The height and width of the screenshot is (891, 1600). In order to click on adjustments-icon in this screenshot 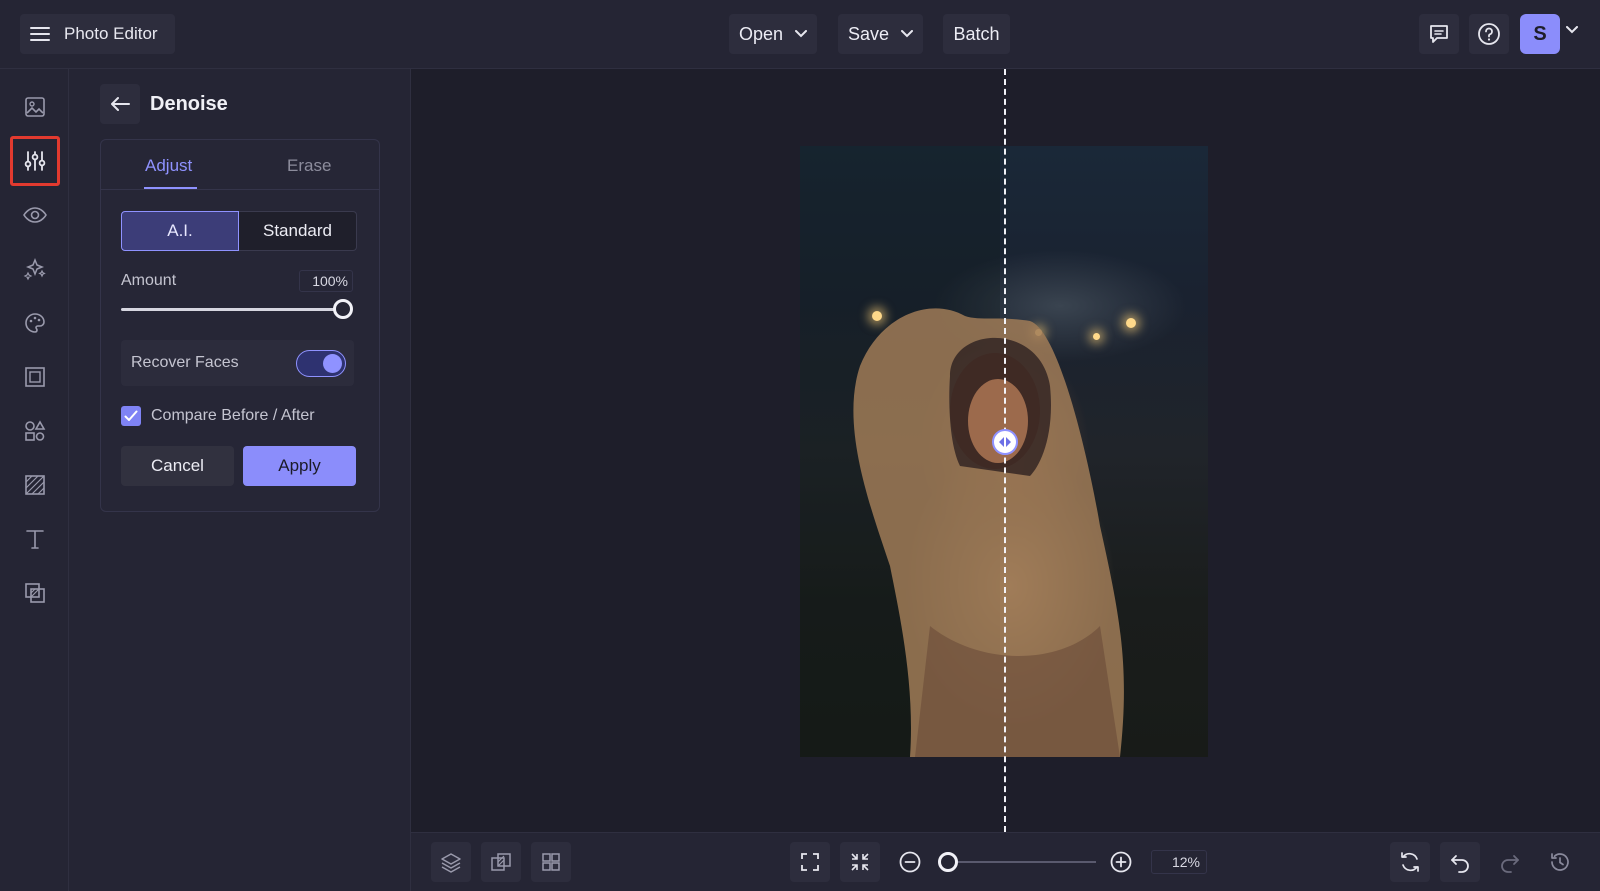, I will do `click(35, 161)`.